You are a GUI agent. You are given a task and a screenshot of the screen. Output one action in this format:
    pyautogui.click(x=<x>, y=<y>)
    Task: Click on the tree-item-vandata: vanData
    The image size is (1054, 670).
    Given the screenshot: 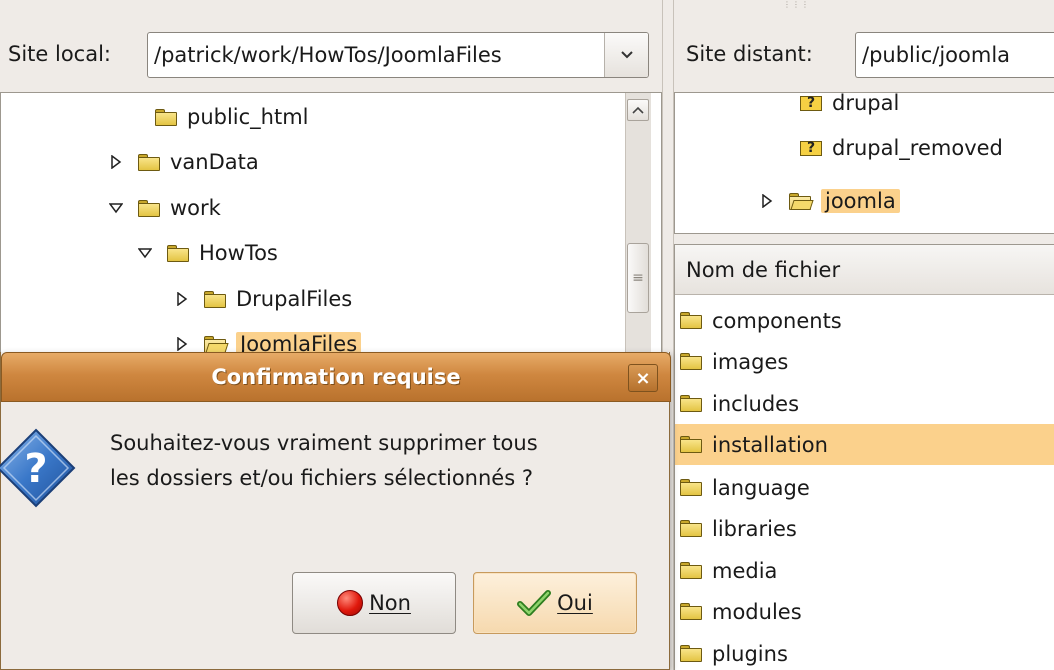 What is the action you would take?
    pyautogui.click(x=183, y=162)
    